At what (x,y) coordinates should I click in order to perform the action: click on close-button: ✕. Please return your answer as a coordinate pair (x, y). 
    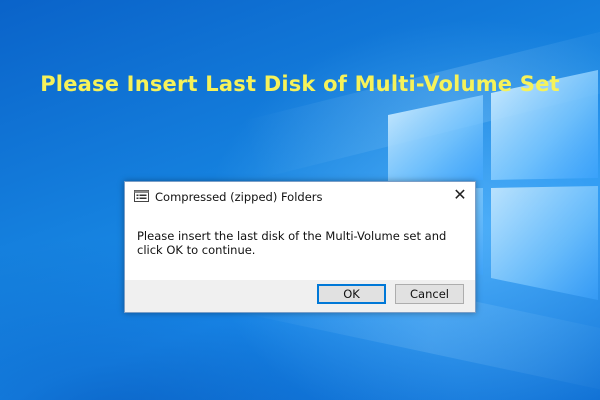
    Looking at the image, I should click on (460, 196).